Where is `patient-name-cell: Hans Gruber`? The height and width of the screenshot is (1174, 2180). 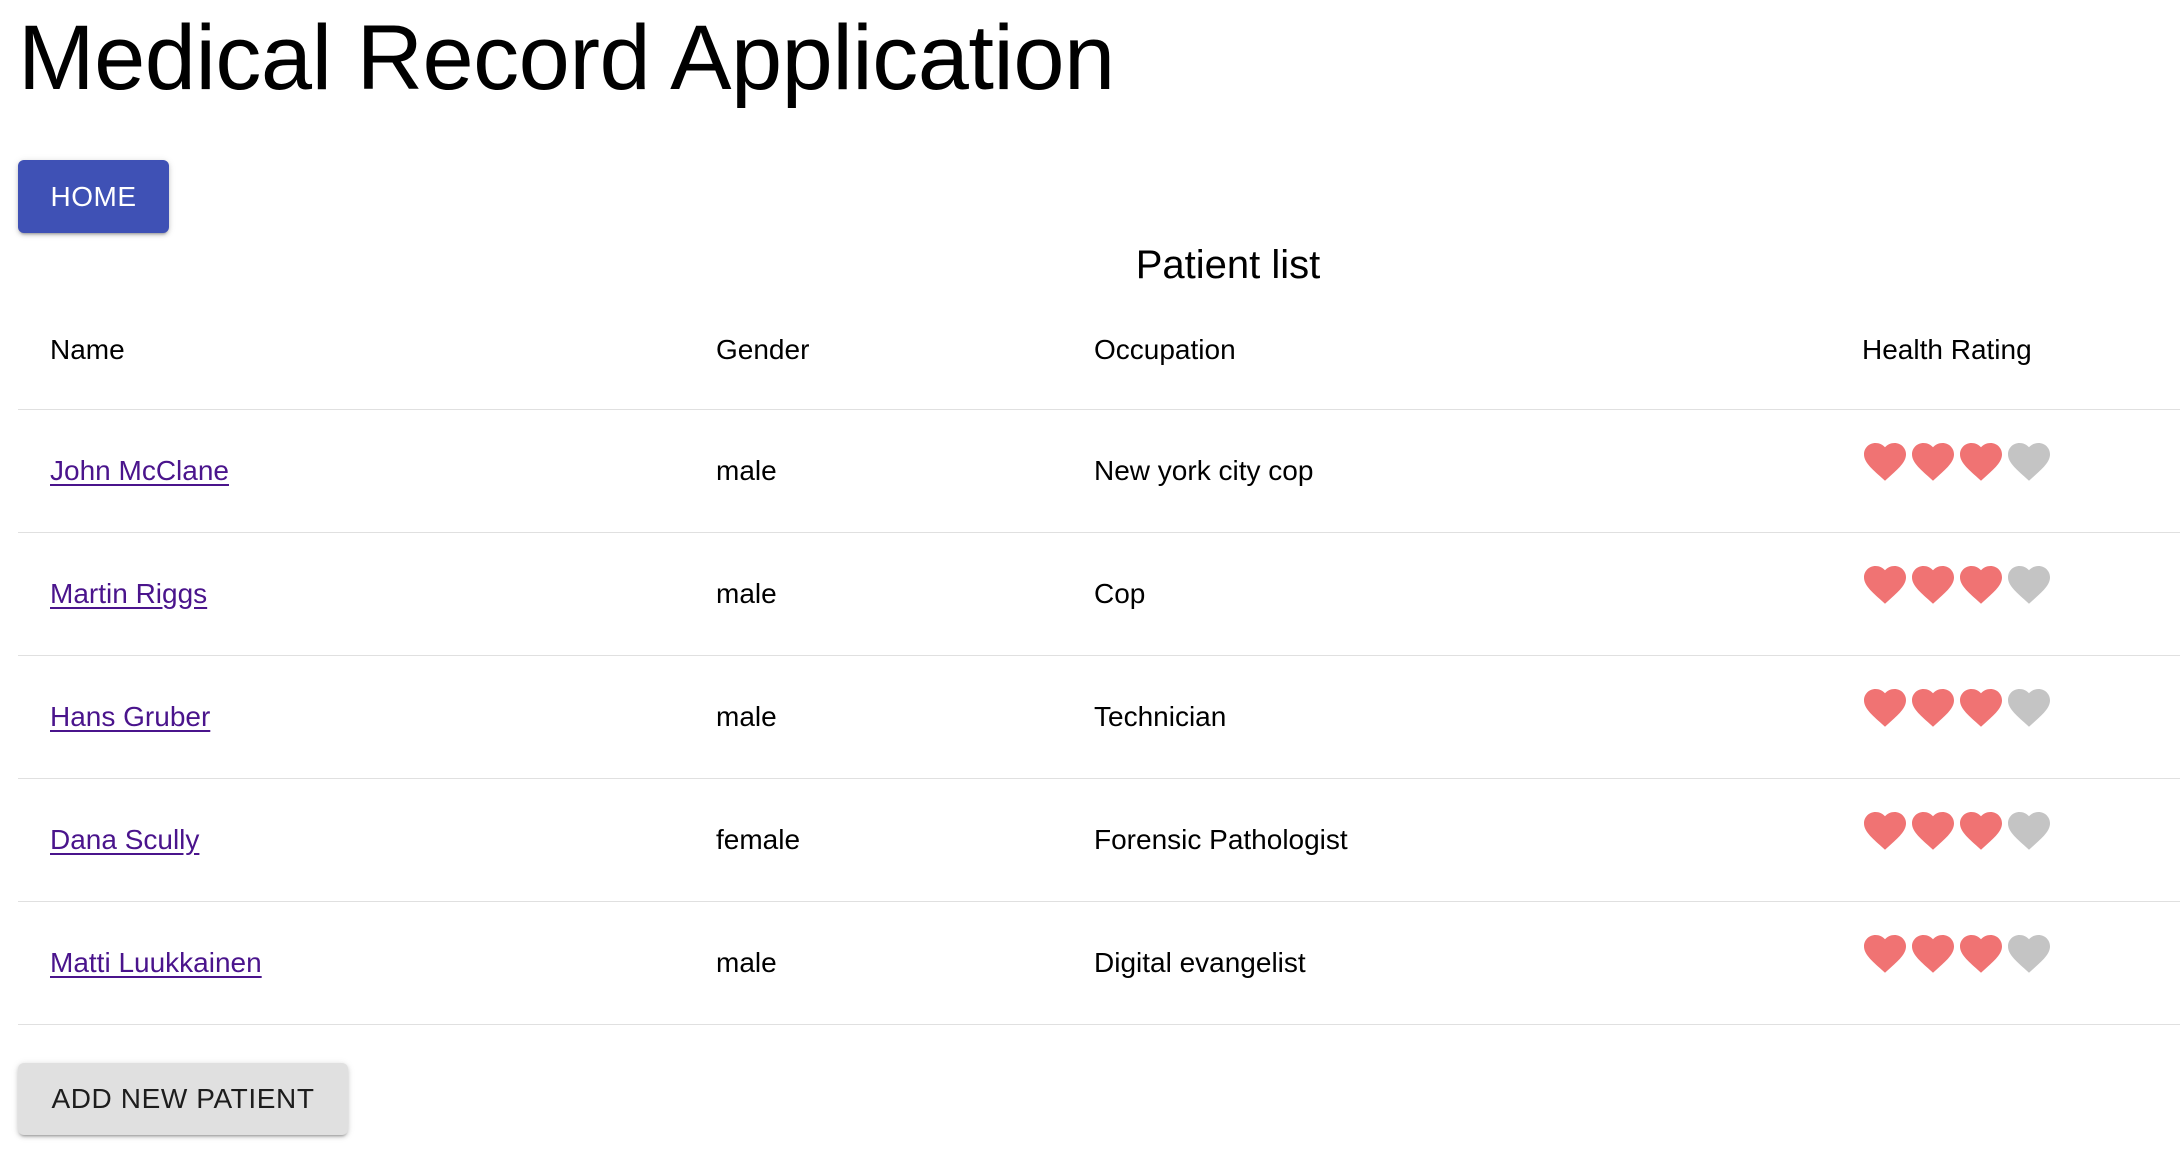
patient-name-cell: Hans Gruber is located at coordinates (351, 717).